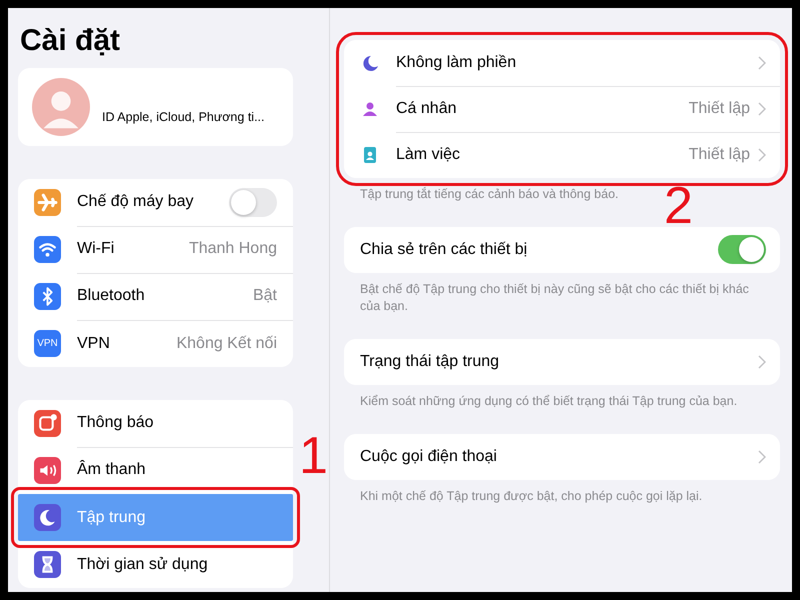 This screenshot has width=800, height=600. What do you see at coordinates (562, 249) in the screenshot?
I see `settings-row: Chia sẻ trên các thiết bị` at bounding box center [562, 249].